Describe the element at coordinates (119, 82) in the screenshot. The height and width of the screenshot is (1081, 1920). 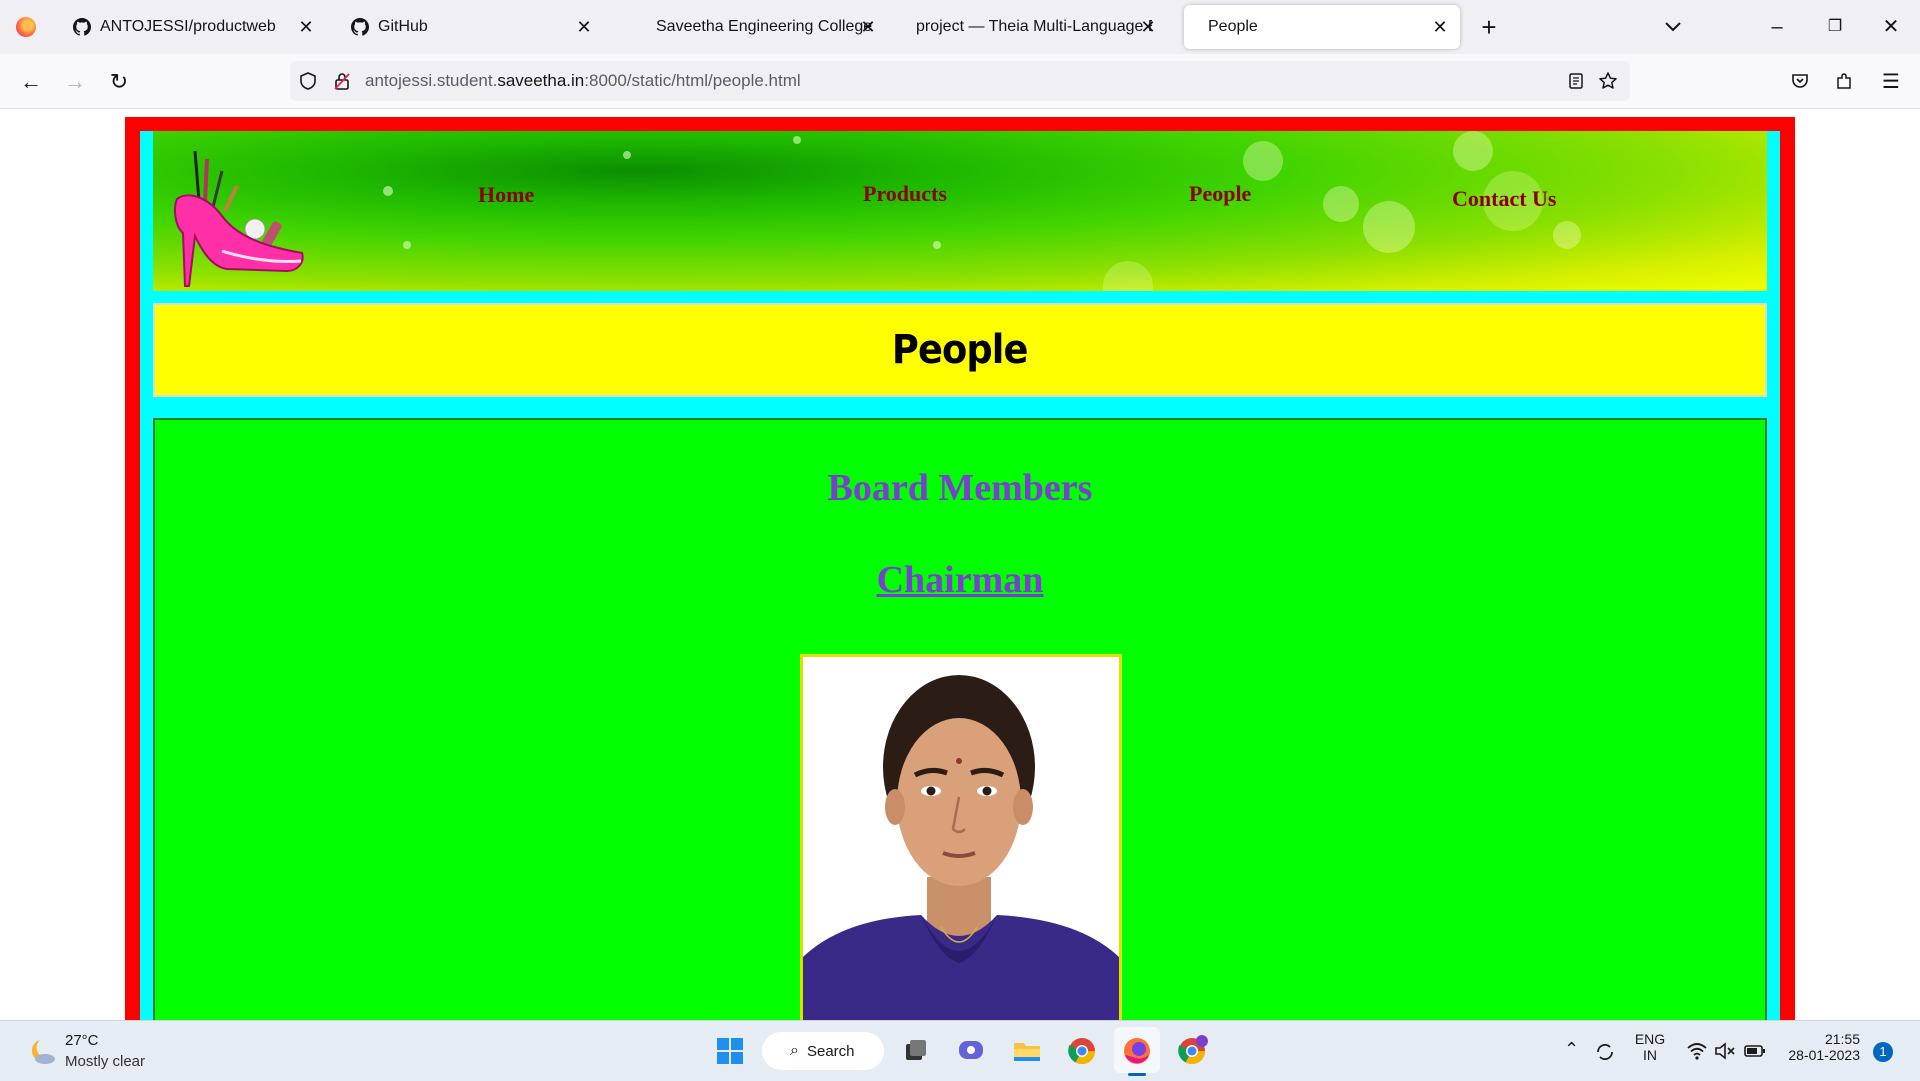
I see `reload-button: ↻` at that location.